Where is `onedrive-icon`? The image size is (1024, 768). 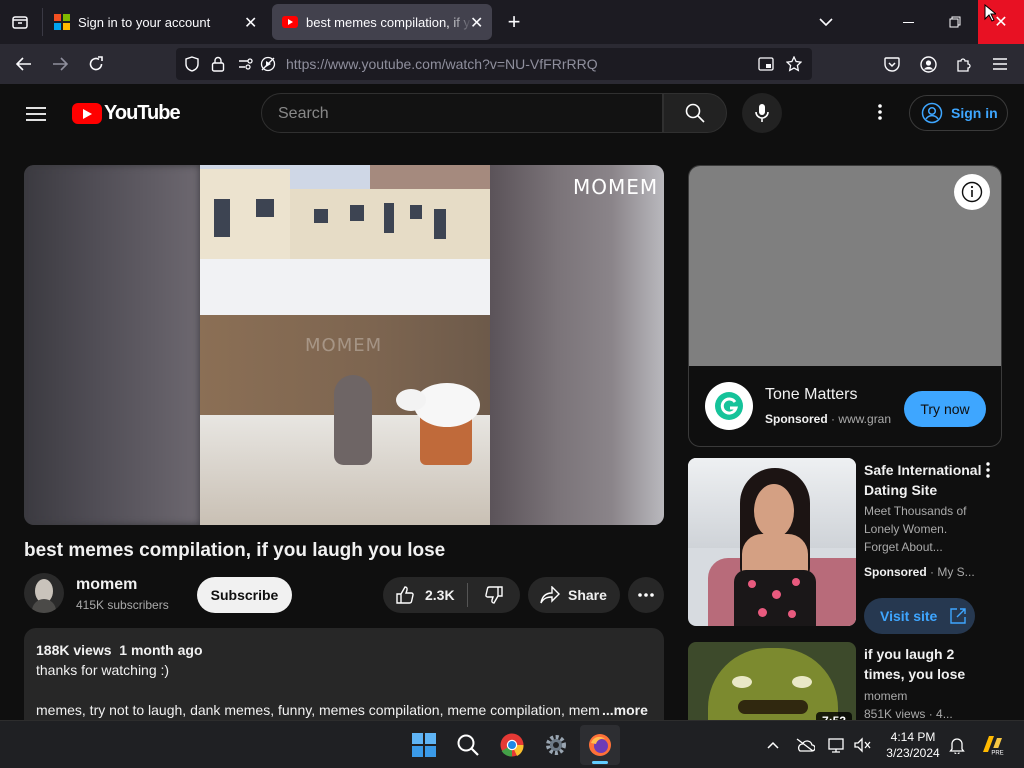
onedrive-icon is located at coordinates (805, 745).